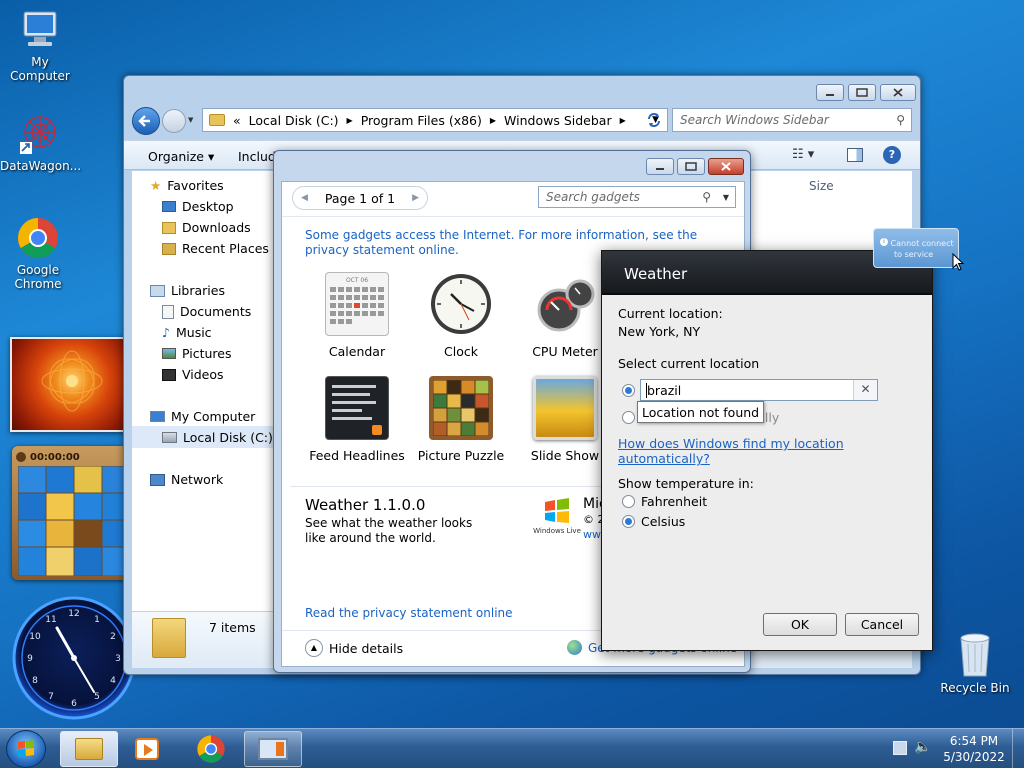 The width and height of the screenshot is (1024, 768). I want to click on windows-logo-icon, so click(26, 748).